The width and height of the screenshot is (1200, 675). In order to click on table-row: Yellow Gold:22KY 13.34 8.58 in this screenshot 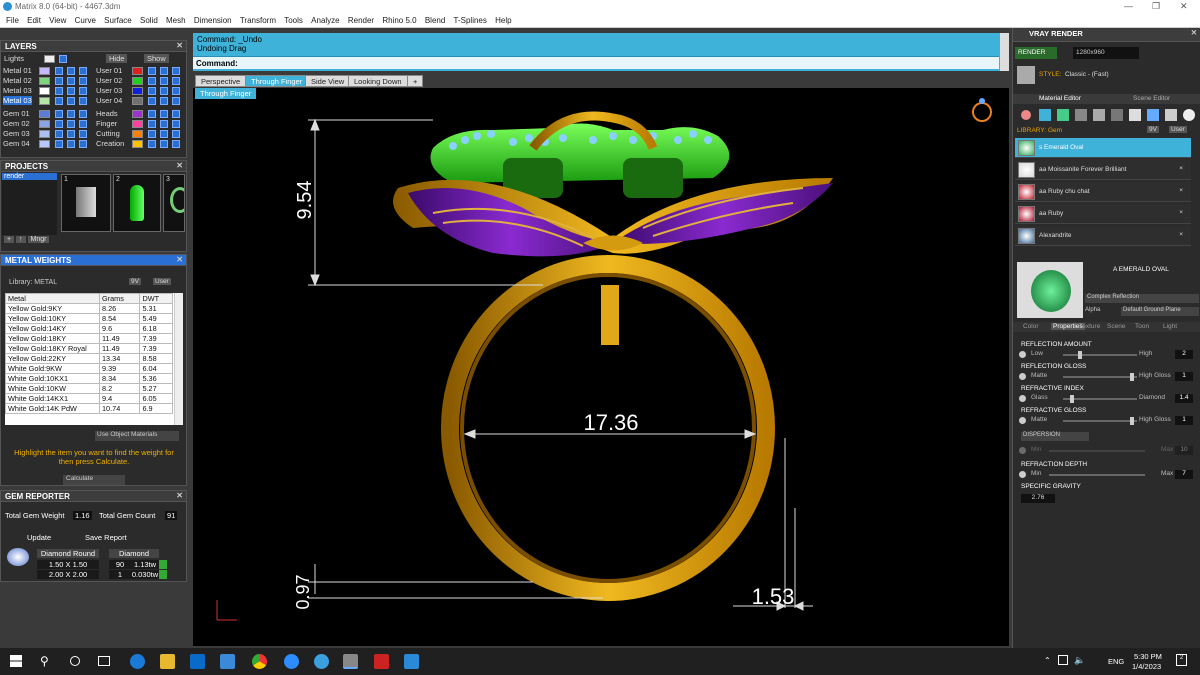, I will do `click(89, 358)`.